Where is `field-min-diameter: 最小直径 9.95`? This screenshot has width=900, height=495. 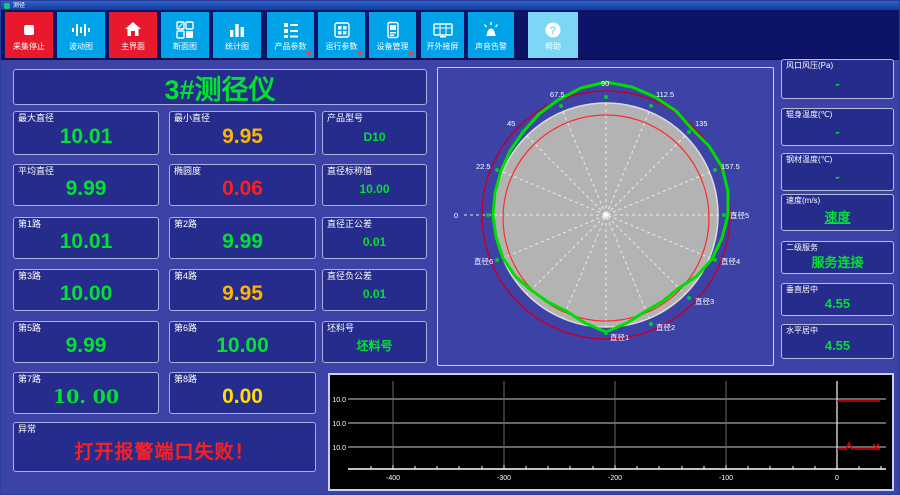
field-min-diameter: 最小直径 9.95 is located at coordinates (242, 133).